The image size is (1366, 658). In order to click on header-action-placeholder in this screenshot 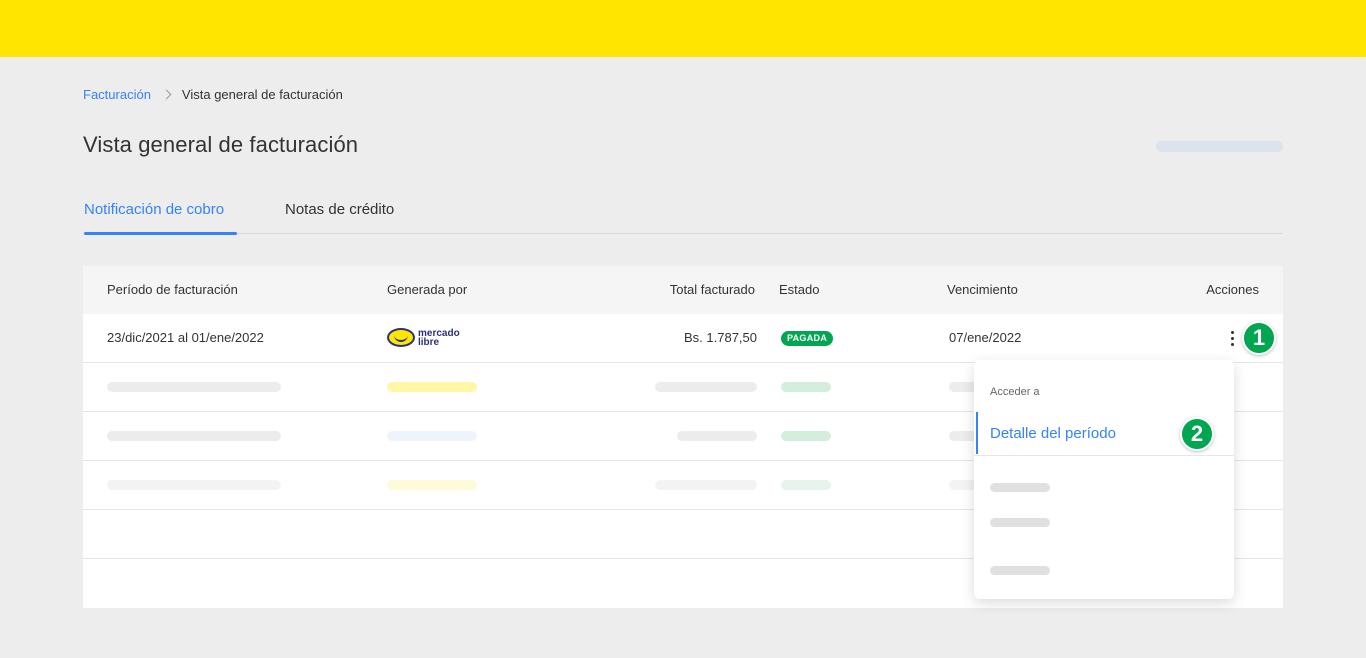, I will do `click(1219, 146)`.